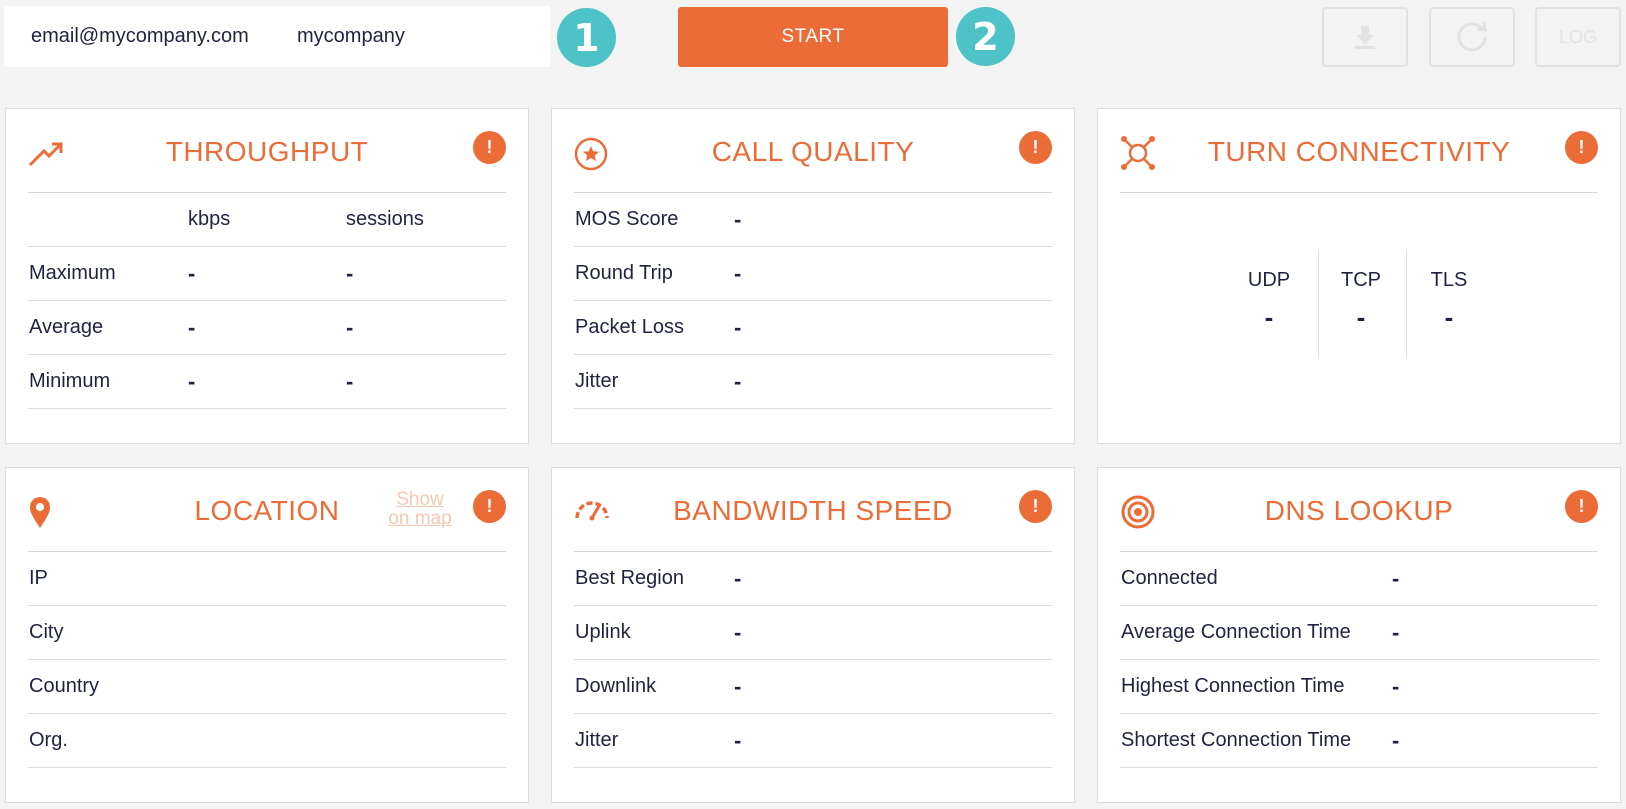  What do you see at coordinates (1359, 687) in the screenshot?
I see `table-row: Highest Connection Time -` at bounding box center [1359, 687].